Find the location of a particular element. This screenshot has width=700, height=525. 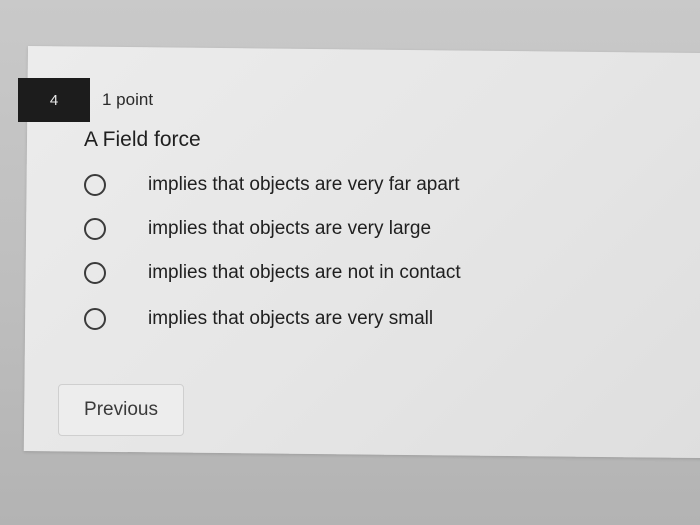

answer-option-2: implies that objects are very large is located at coordinates (257, 229).